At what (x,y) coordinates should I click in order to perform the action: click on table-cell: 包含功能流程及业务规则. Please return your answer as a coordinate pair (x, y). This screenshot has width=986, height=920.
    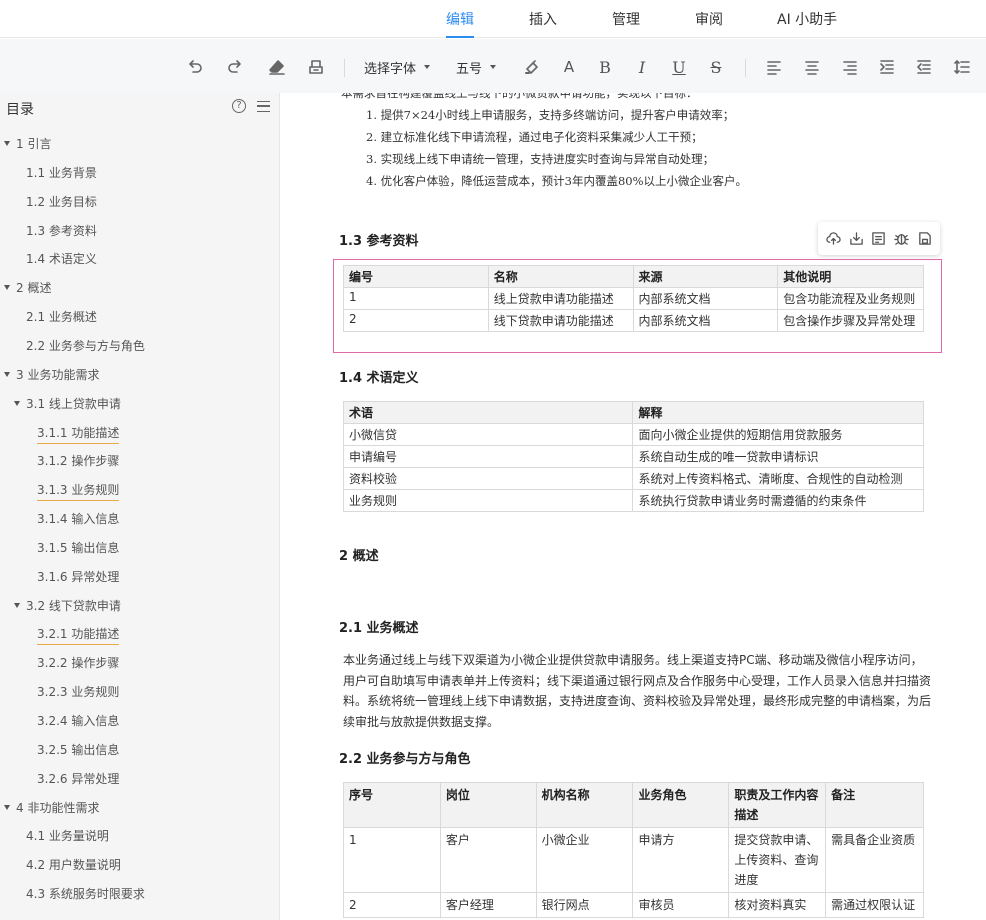
    Looking at the image, I should click on (850, 298).